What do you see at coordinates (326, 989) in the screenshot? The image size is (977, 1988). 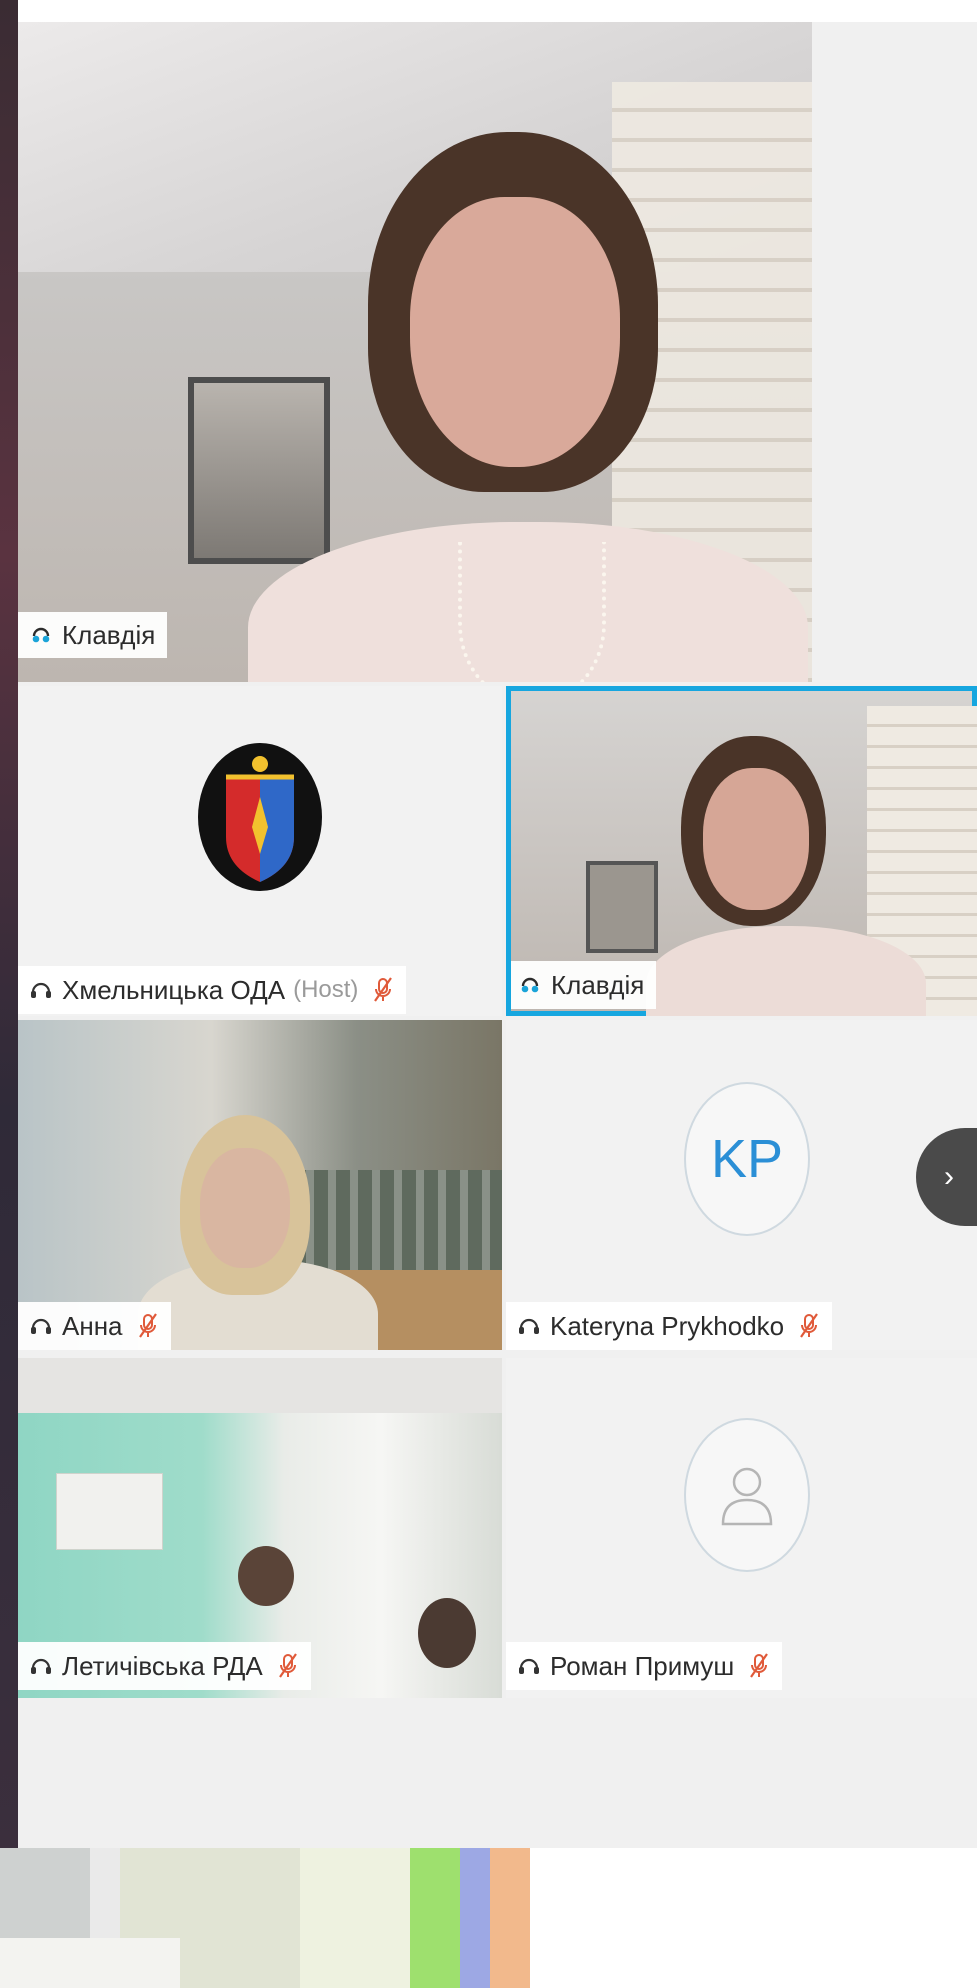 I see `host-badge: (Host)` at bounding box center [326, 989].